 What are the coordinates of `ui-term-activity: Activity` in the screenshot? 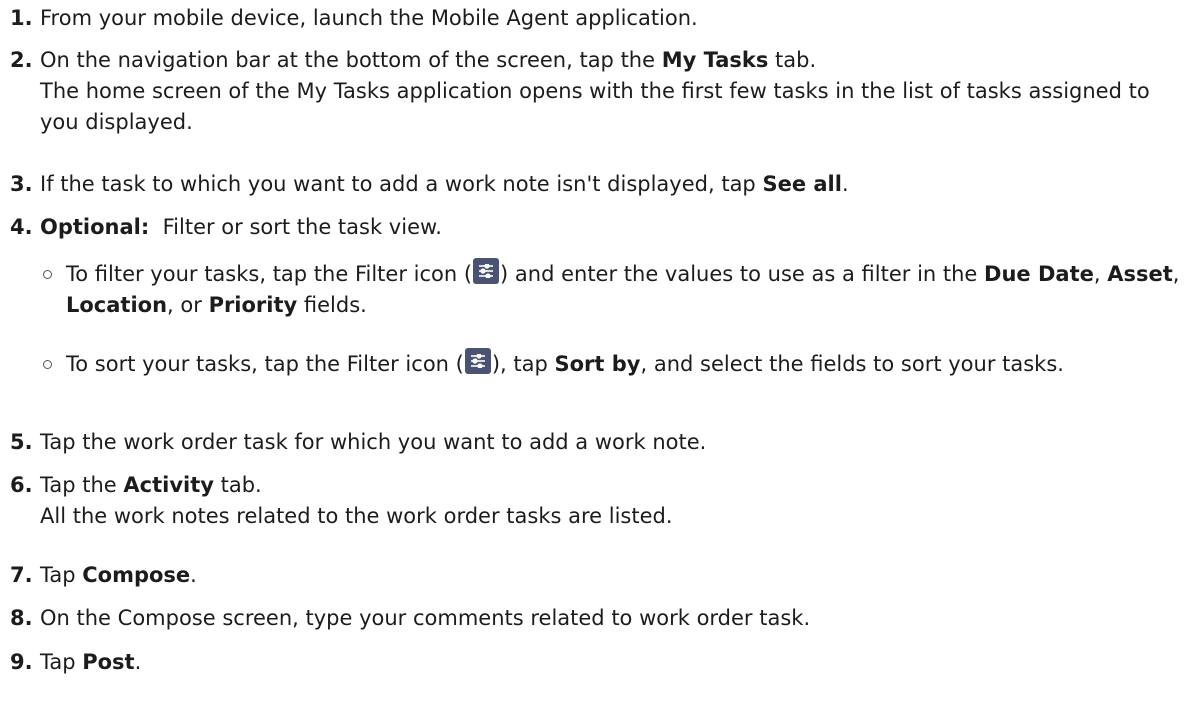 It's located at (168, 485).